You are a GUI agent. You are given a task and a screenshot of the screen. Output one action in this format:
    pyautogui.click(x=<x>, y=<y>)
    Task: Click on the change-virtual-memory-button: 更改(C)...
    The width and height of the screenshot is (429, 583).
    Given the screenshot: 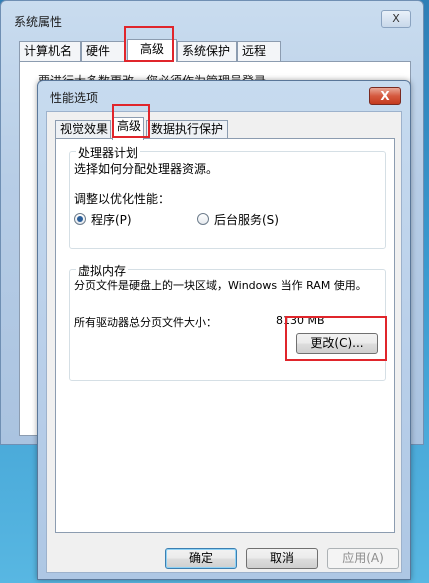 What is the action you would take?
    pyautogui.click(x=337, y=343)
    